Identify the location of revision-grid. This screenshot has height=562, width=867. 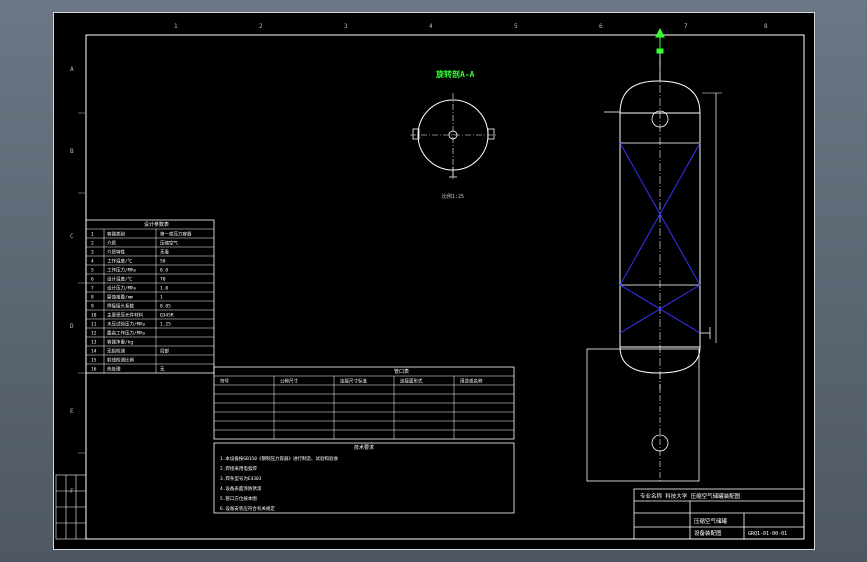
(71, 507).